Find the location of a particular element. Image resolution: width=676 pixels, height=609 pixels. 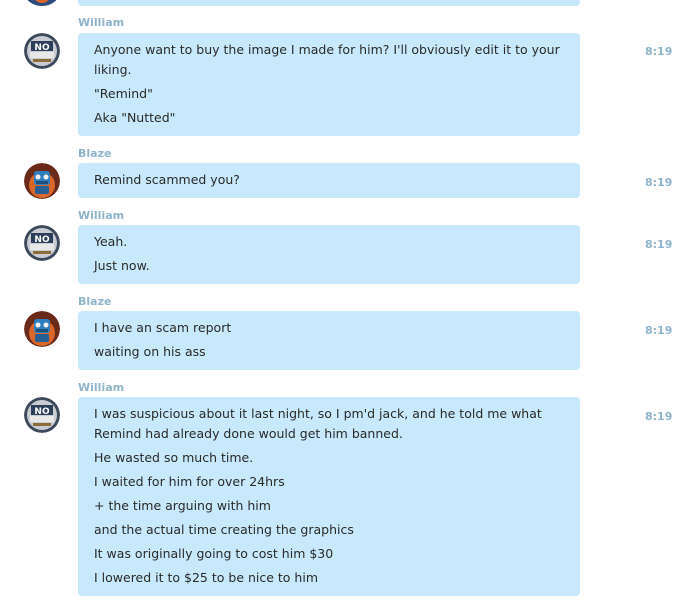

message-text: He wasted so much time. is located at coordinates (174, 457).